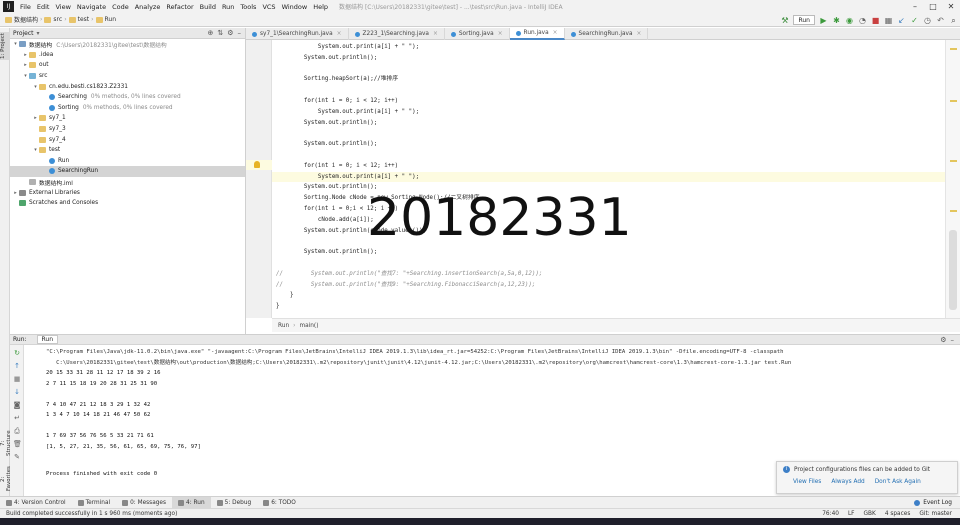 The height and width of the screenshot is (525, 960). I want to click on project-structure-icon: ▦, so click(888, 20).